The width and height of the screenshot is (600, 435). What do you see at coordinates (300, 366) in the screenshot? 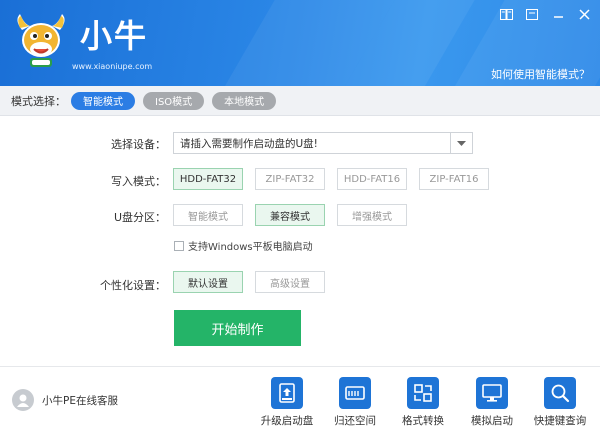
I see `footer-divider` at bounding box center [300, 366].